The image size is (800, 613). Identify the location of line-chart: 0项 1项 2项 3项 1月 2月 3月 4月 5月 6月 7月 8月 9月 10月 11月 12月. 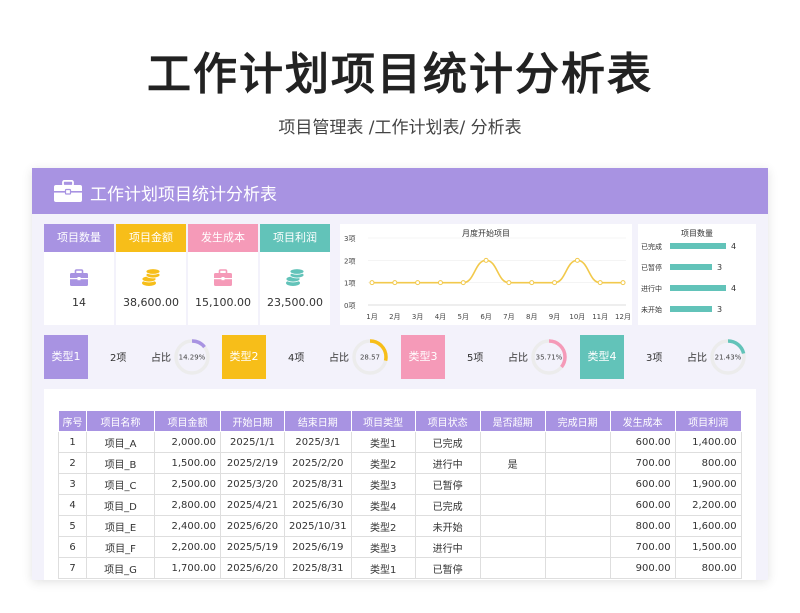
(487, 278).